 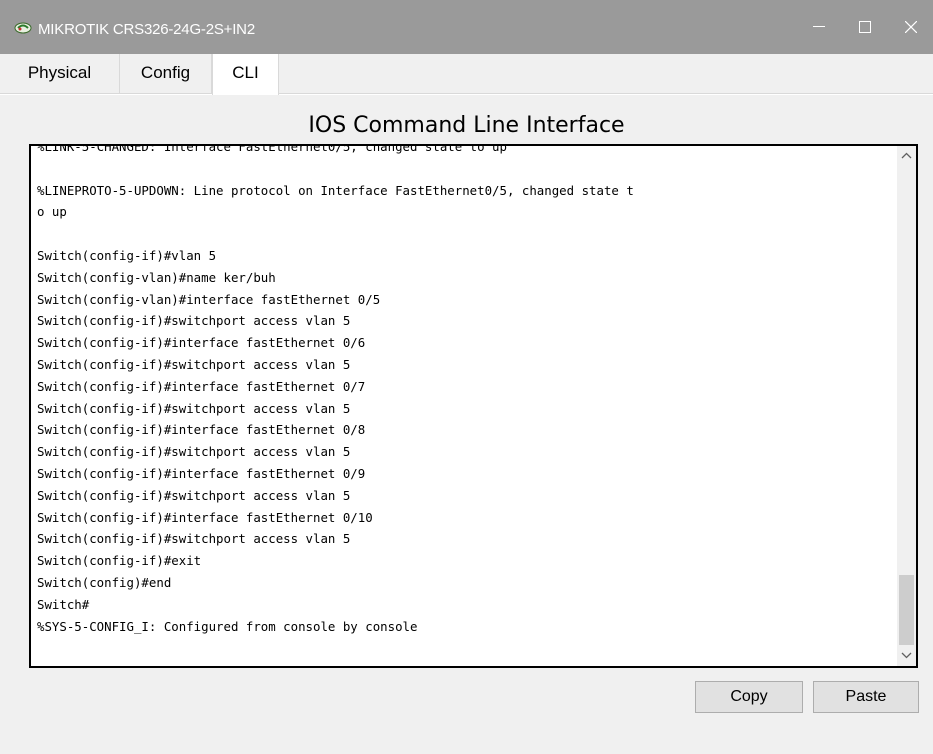 I want to click on tab-cli: CLI, so click(x=245, y=74).